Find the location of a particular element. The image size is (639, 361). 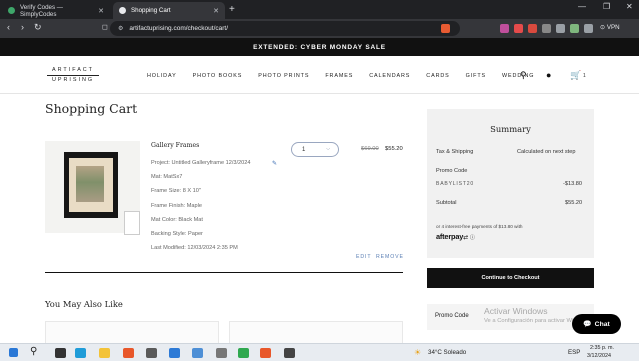

minimize-icon: — is located at coordinates (582, 6).